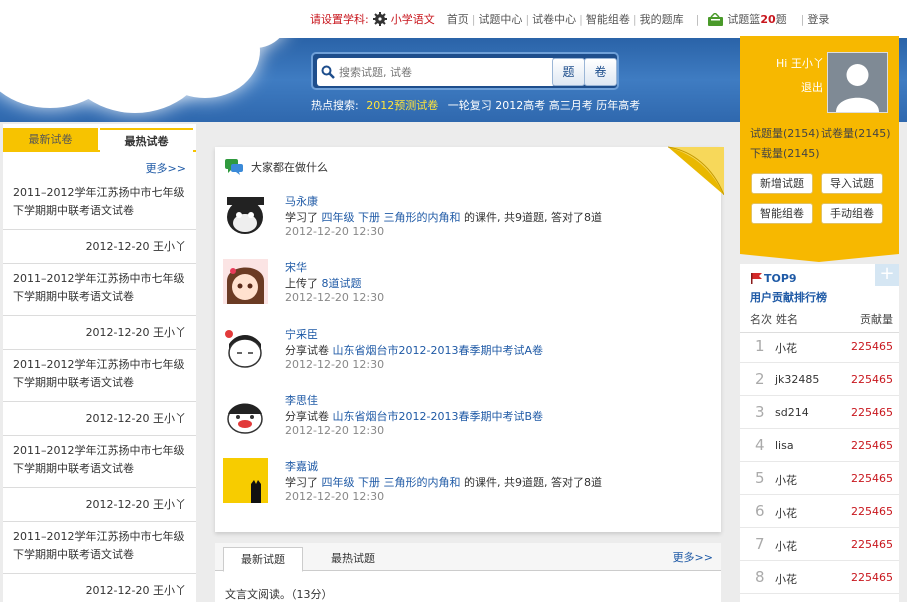 This screenshot has height=602, width=907. Describe the element at coordinates (263, 559) in the screenshot. I see `tab-newest-questions: 最新试题` at that location.